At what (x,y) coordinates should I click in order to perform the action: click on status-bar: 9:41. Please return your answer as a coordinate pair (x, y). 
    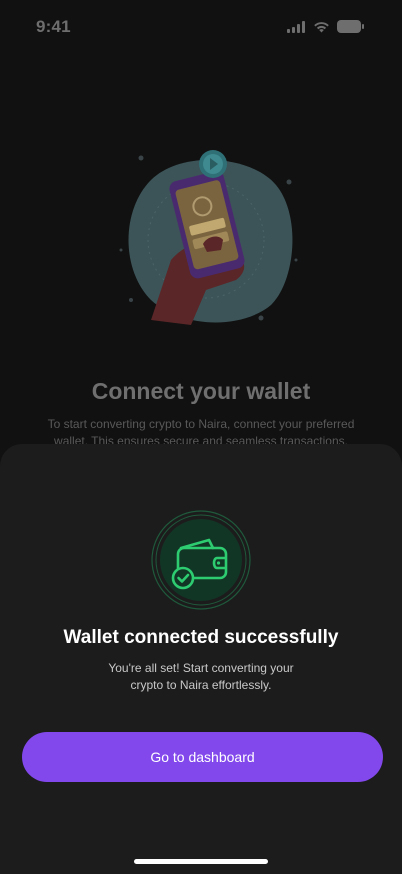
    Looking at the image, I should click on (201, 28).